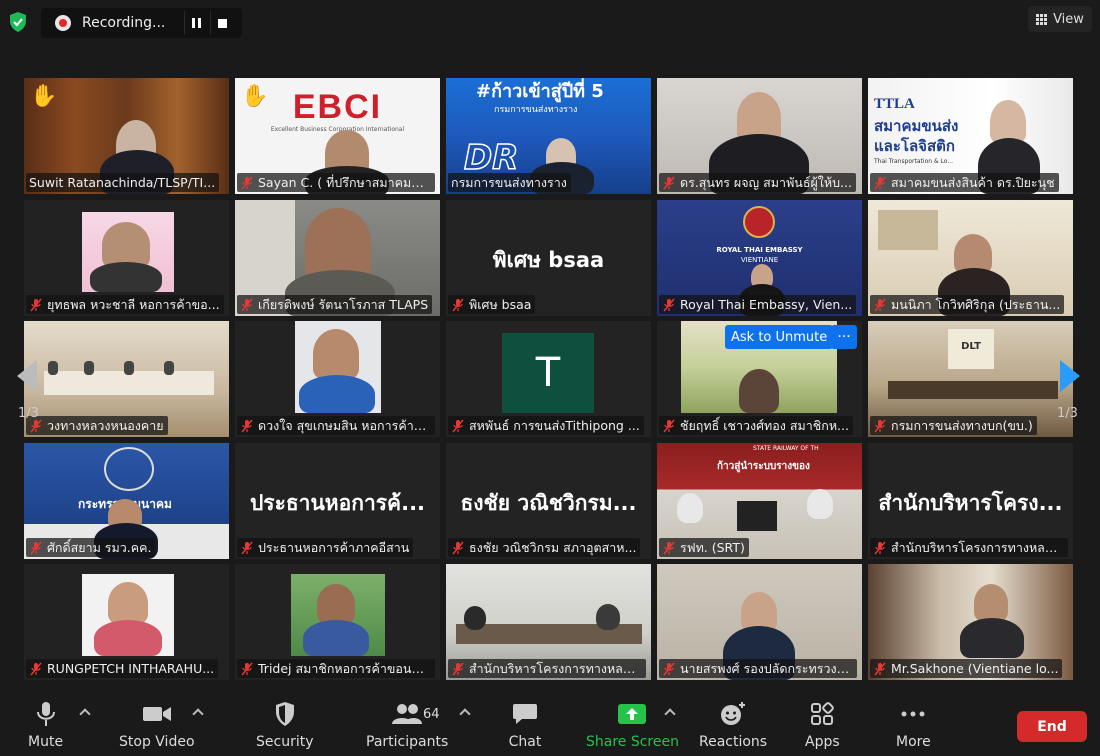  Describe the element at coordinates (126, 379) in the screenshot. I see `video-tile: วงทางหลวงหนองคาย` at that location.